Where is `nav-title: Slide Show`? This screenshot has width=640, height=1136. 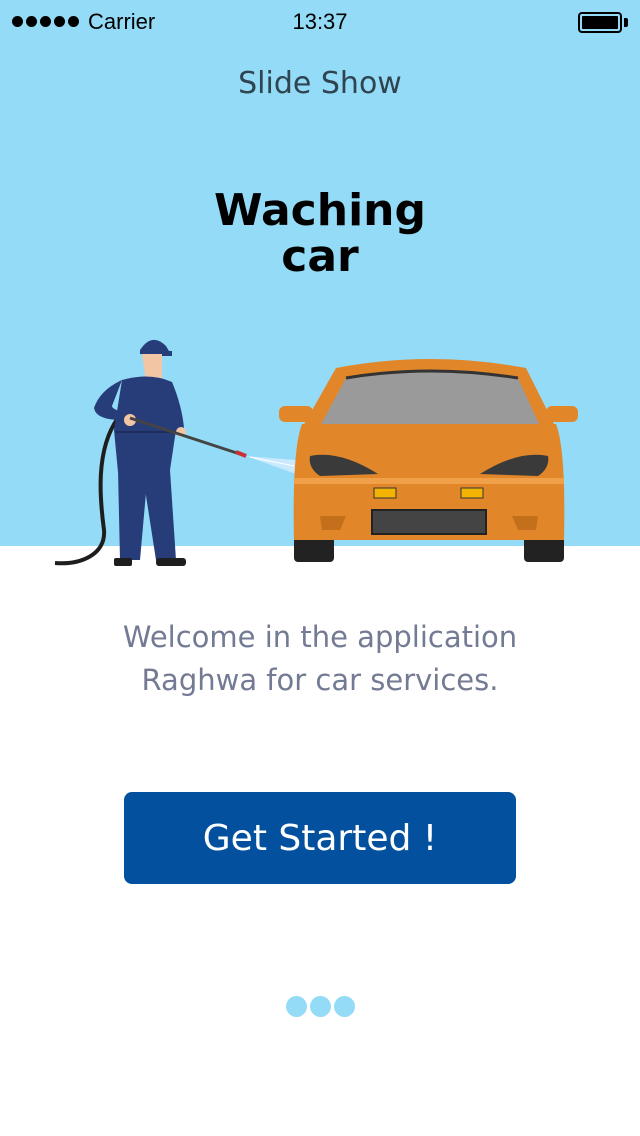 nav-title: Slide Show is located at coordinates (320, 83).